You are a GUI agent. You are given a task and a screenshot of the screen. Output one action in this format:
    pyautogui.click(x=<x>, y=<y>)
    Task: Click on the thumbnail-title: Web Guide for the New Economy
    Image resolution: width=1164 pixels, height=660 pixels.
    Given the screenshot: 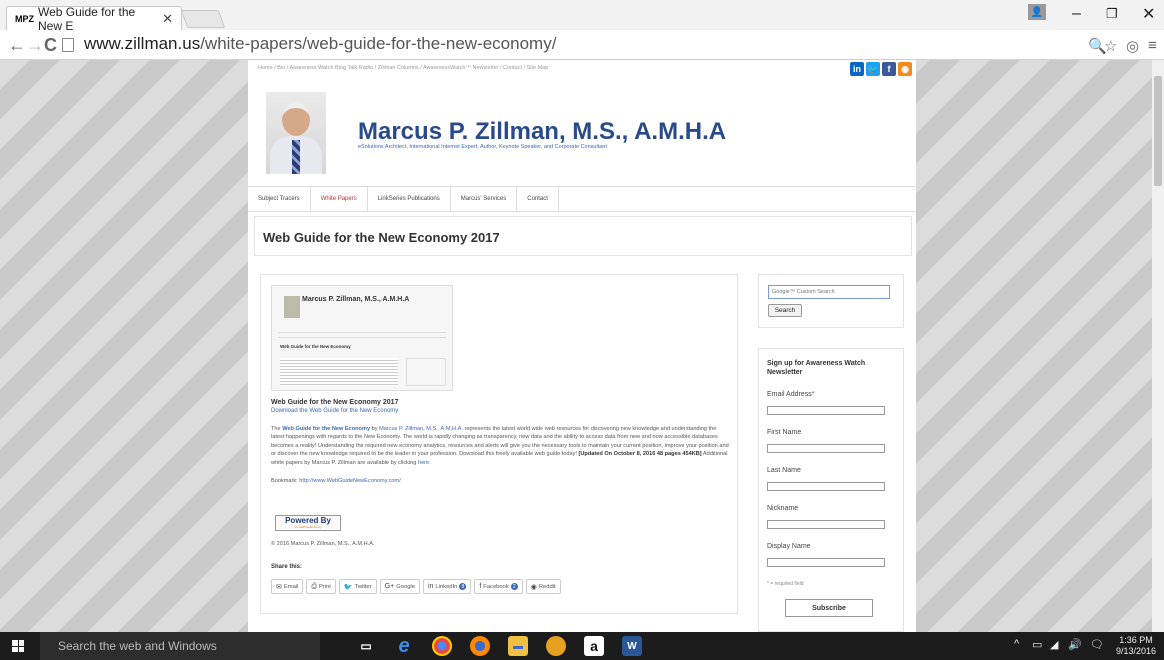 What is the action you would take?
    pyautogui.click(x=315, y=346)
    